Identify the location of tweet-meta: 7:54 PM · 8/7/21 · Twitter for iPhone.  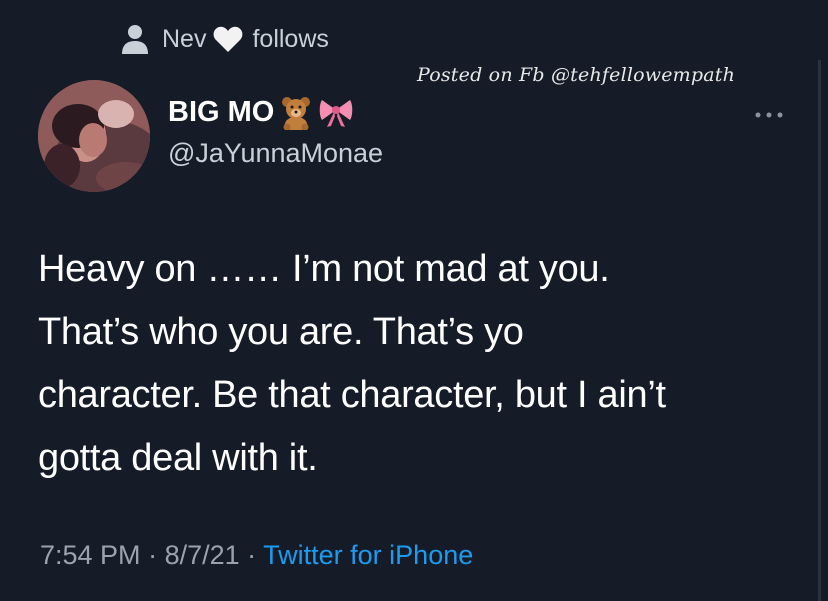
(256, 555).